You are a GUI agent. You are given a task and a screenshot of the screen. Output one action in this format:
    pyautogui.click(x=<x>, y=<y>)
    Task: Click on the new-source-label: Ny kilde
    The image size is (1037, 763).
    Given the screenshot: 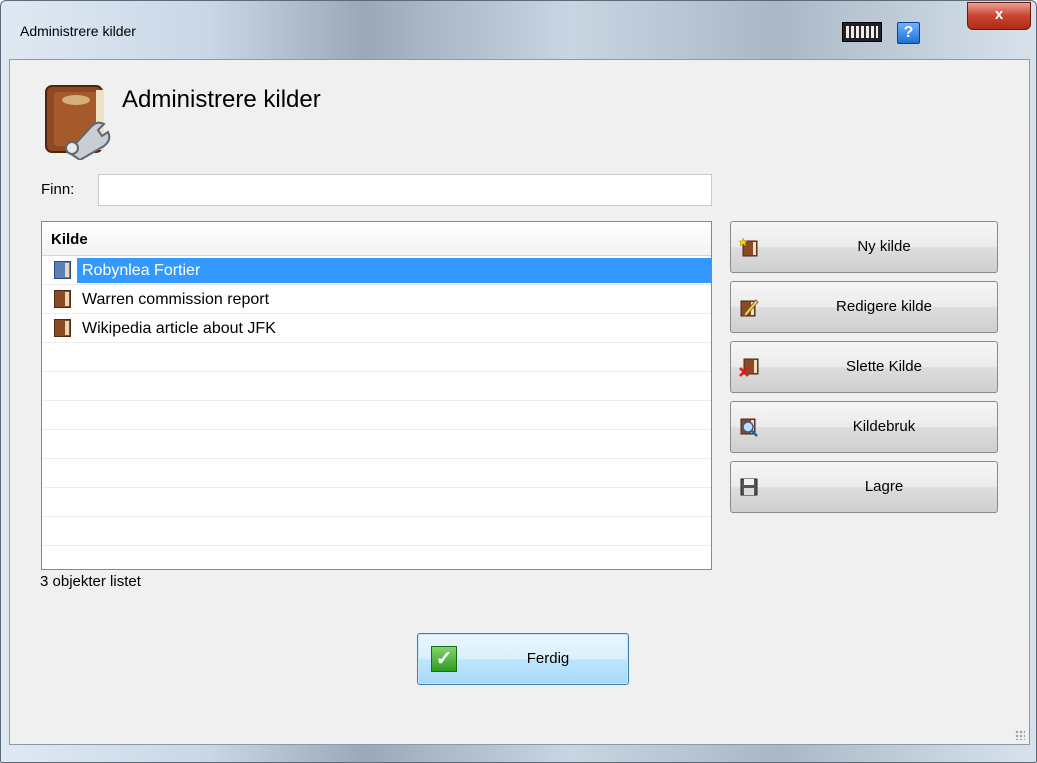 What is the action you would take?
    pyautogui.click(x=884, y=246)
    